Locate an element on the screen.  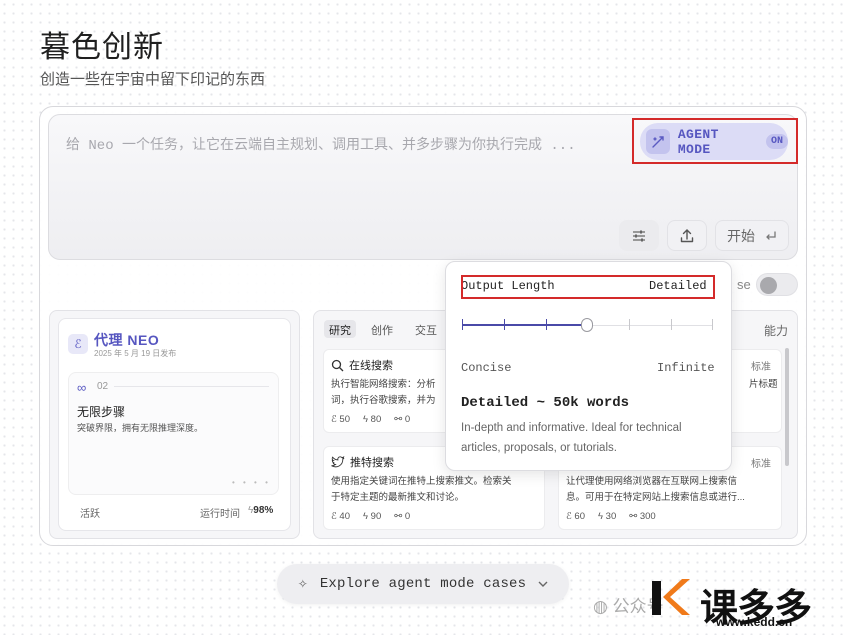
stat-agent-value: 60 is located at coordinates (579, 516).